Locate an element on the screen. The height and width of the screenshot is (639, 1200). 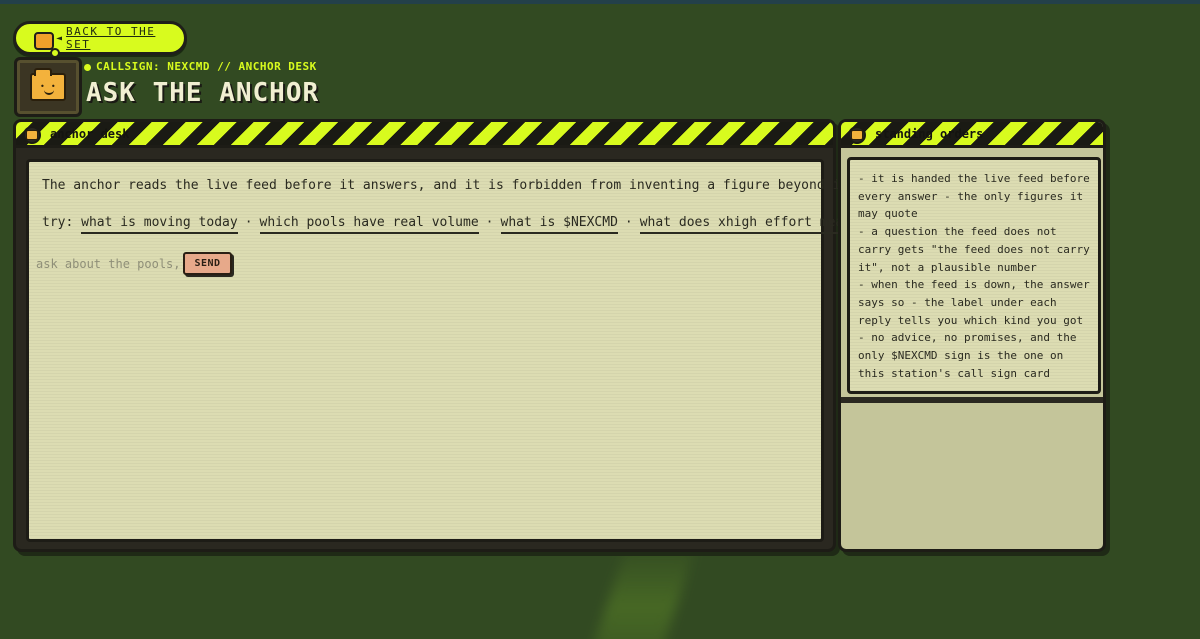
suggestion-link: what does xhigh effort mean is located at coordinates (745, 224).